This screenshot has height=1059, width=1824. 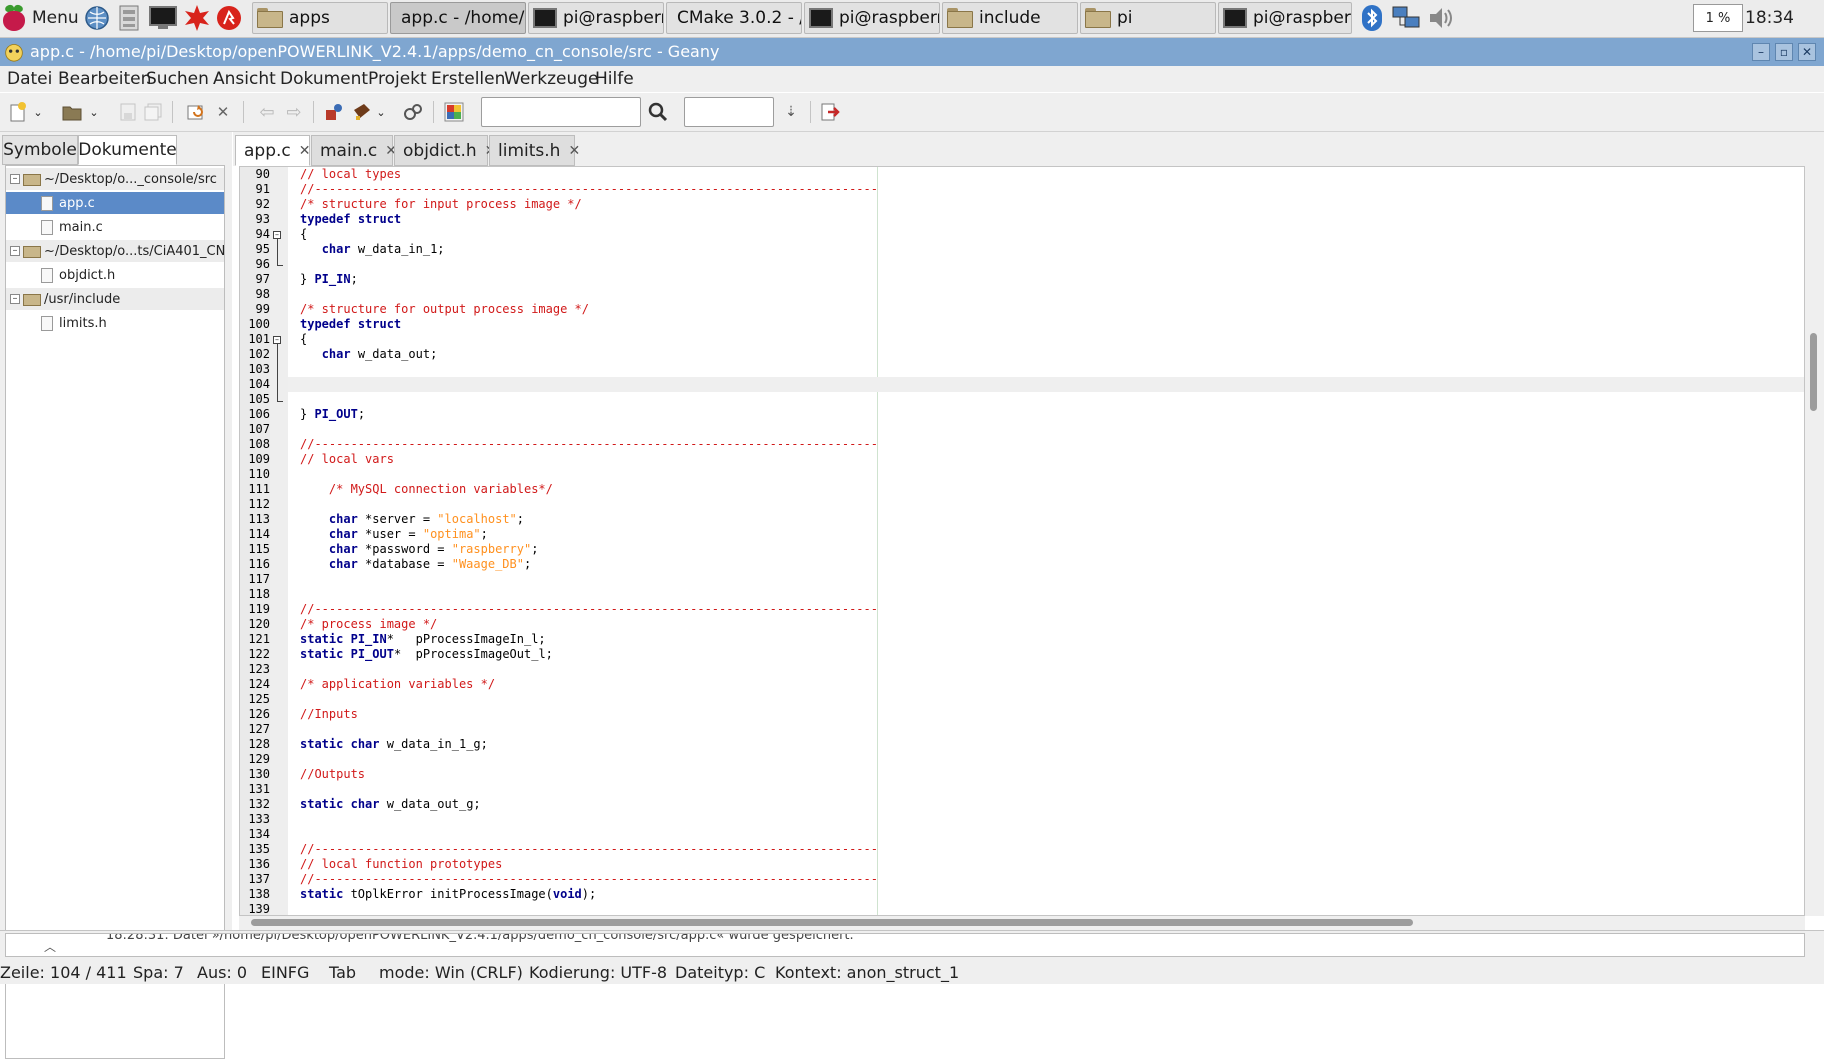 I want to click on code-line: 126 //Inputs, so click(x=1010, y=714).